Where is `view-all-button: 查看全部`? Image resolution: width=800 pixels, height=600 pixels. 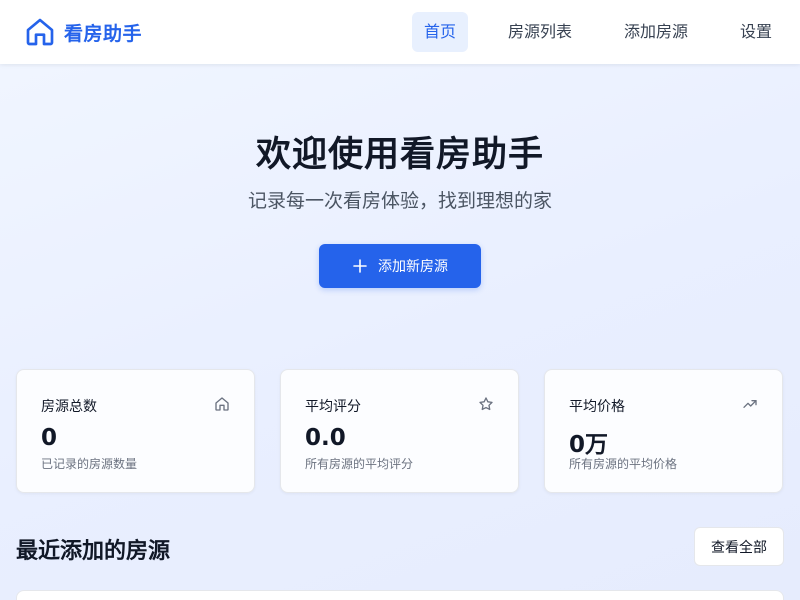
view-all-button: 查看全部 is located at coordinates (739, 546).